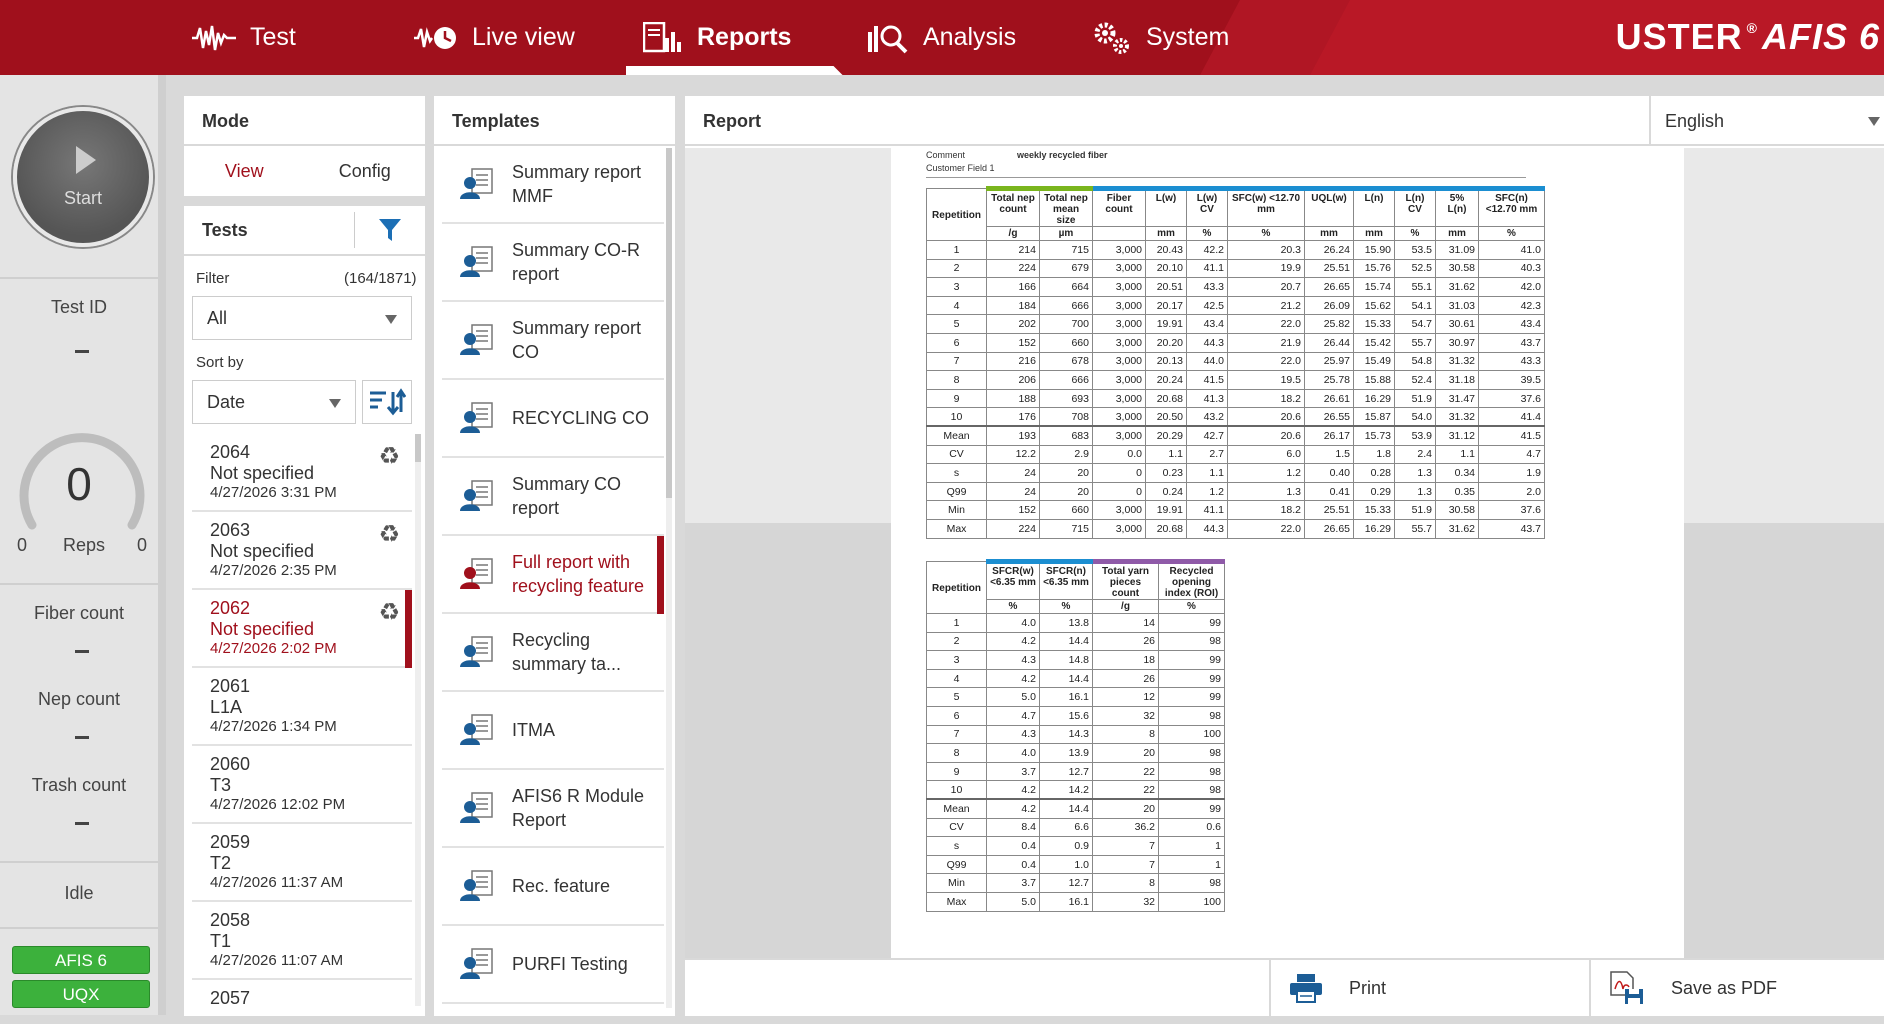 The image size is (1884, 1024). I want to click on table-cell: CV, so click(956, 454).